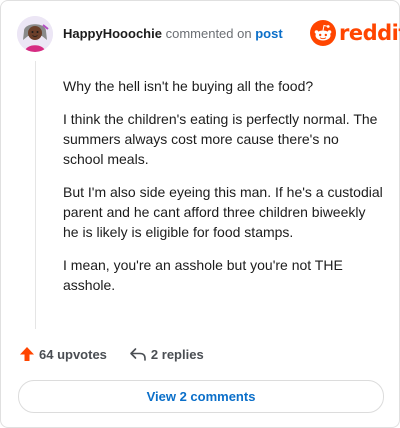 The height and width of the screenshot is (428, 400). I want to click on reddit-logo: reddit, so click(355, 33).